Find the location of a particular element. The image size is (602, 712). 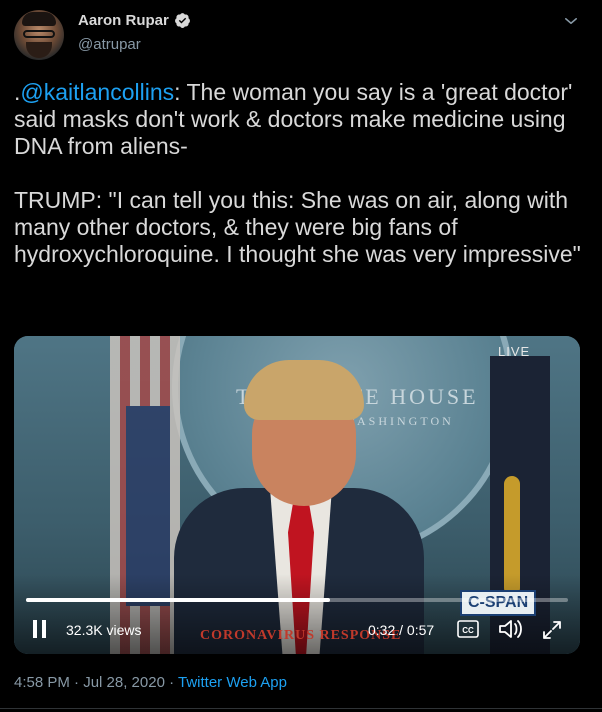

name-row: Aaron Rupar is located at coordinates (134, 20).